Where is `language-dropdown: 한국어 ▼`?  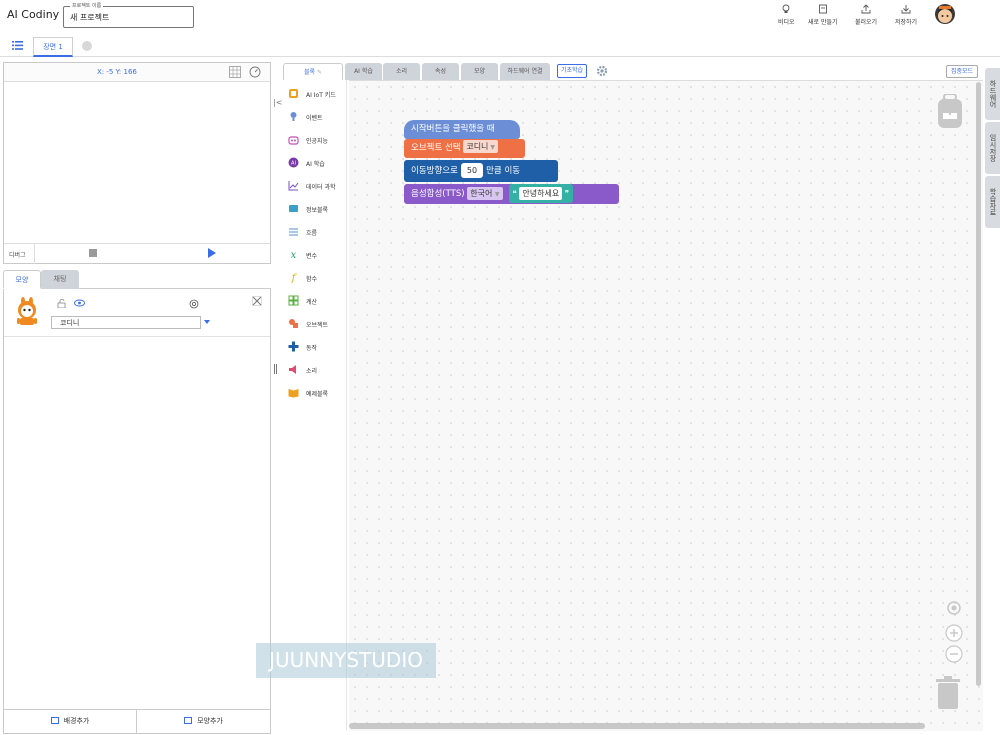
language-dropdown: 한국어 ▼ is located at coordinates (485, 193).